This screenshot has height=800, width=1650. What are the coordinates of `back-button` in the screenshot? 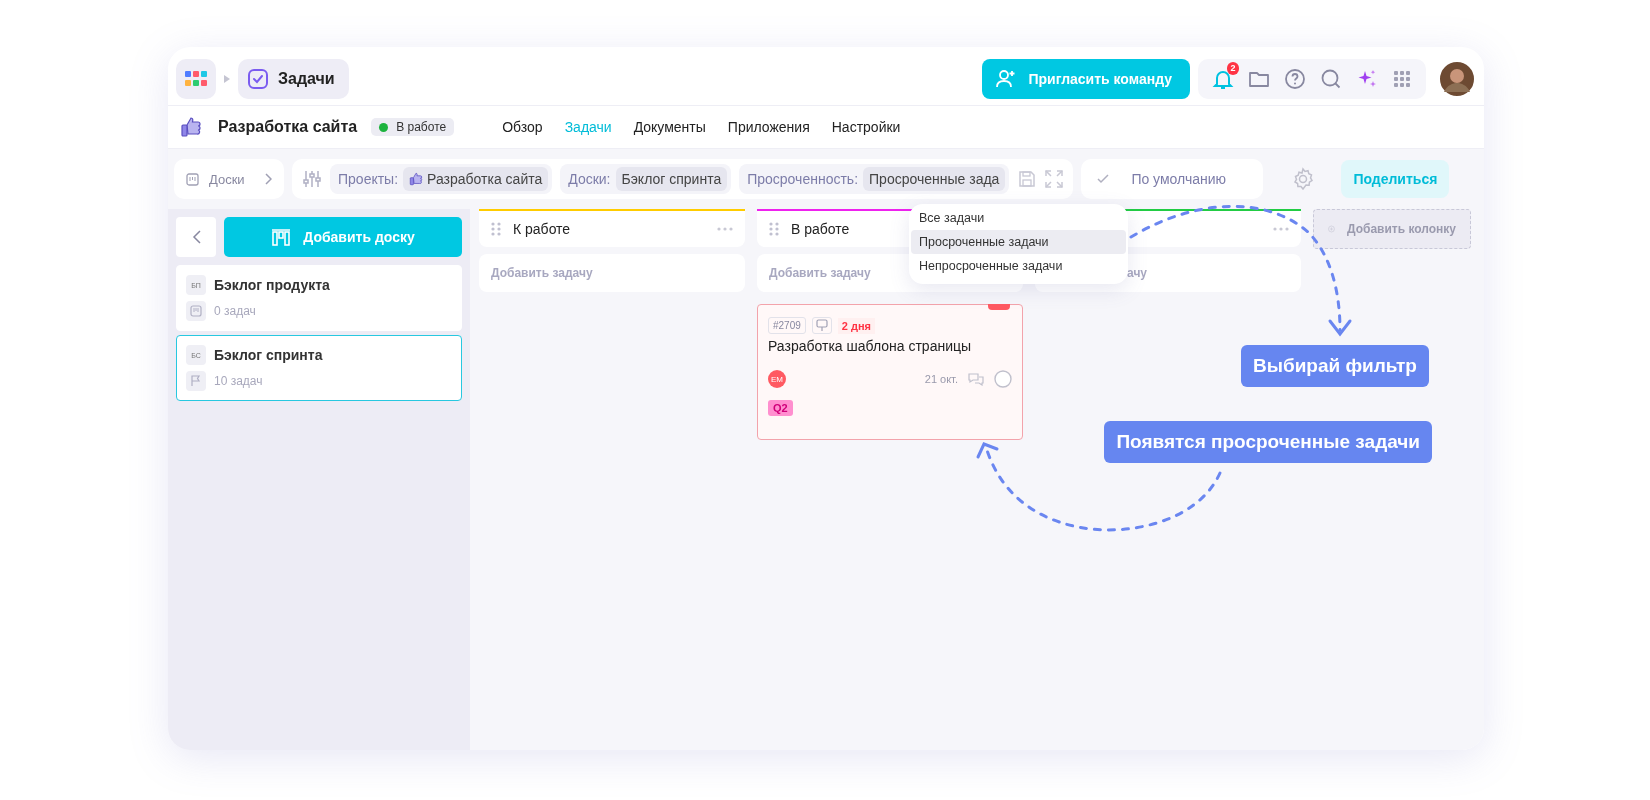 It's located at (196, 237).